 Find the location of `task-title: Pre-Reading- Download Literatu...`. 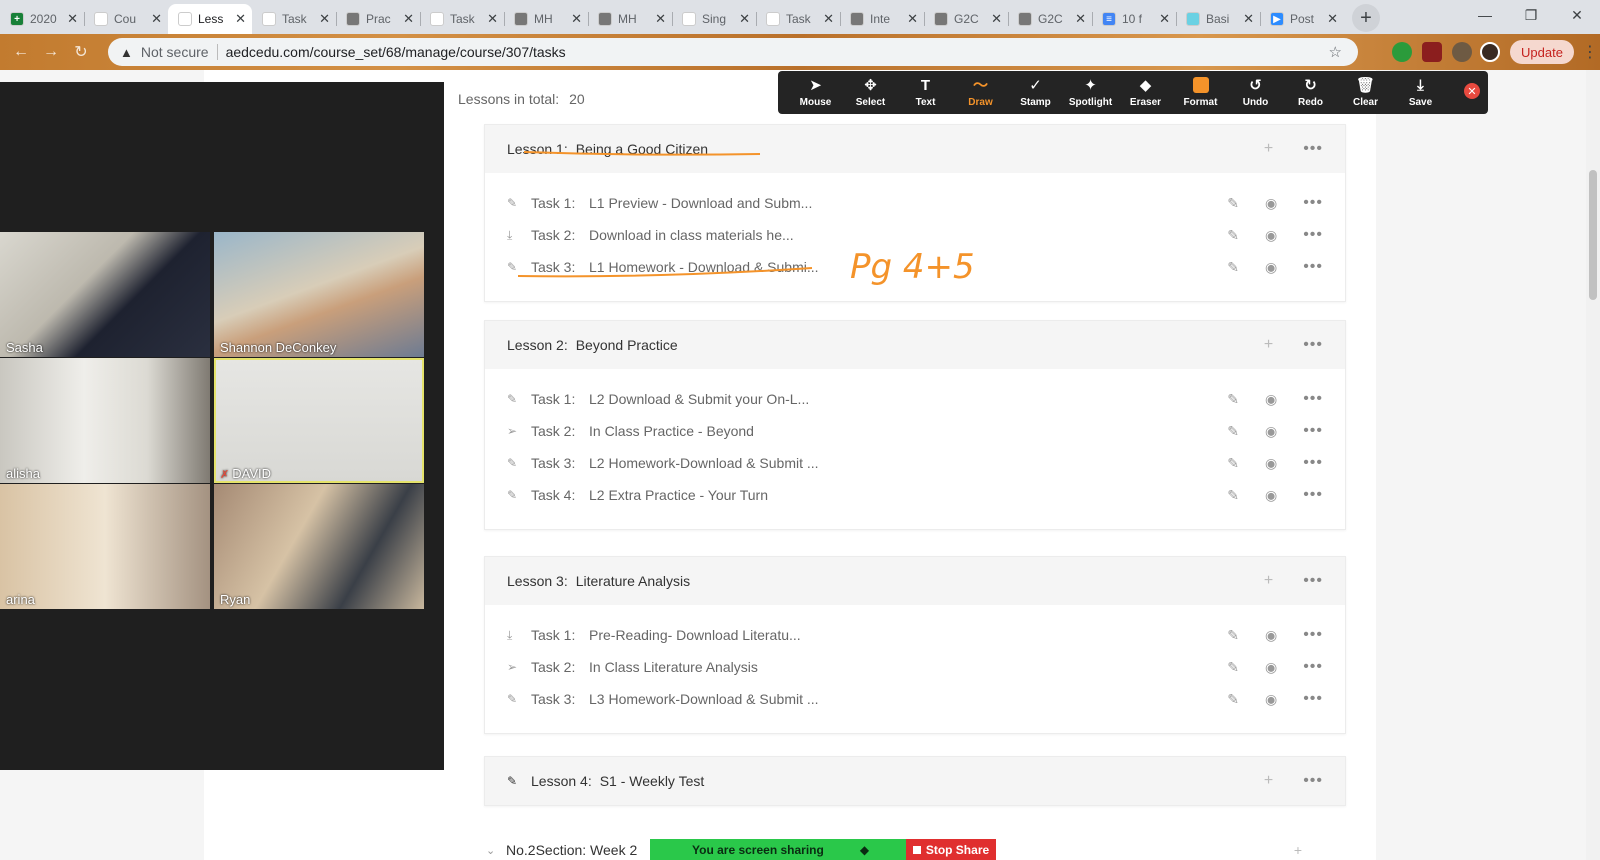

task-title: Pre-Reading- Download Literatu... is located at coordinates (695, 635).